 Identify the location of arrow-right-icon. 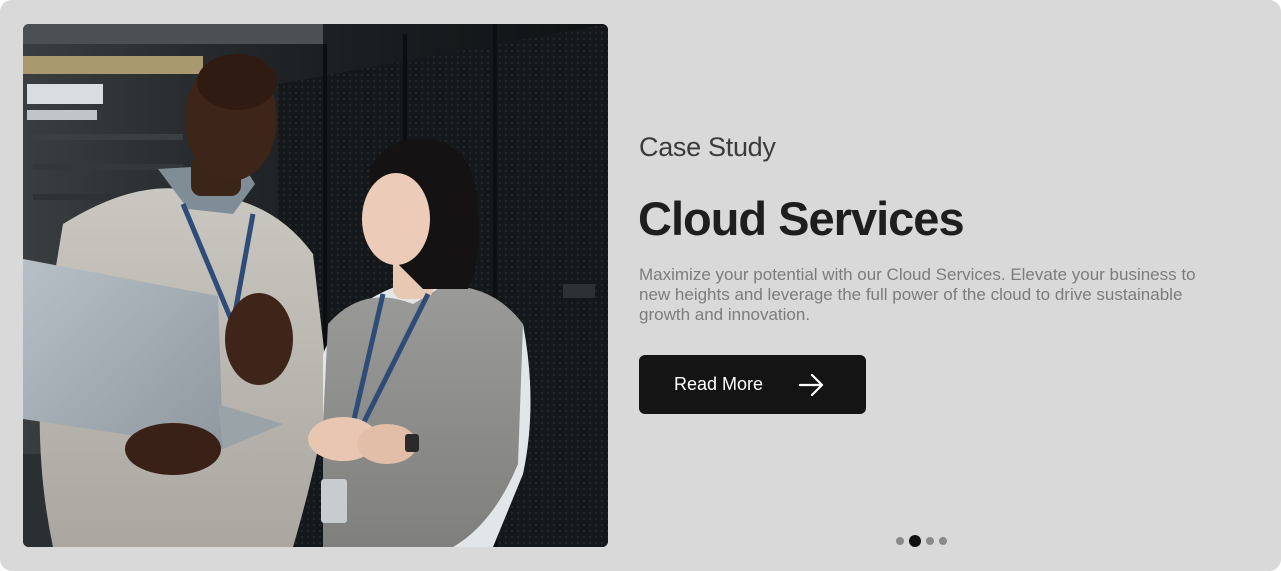
(811, 385).